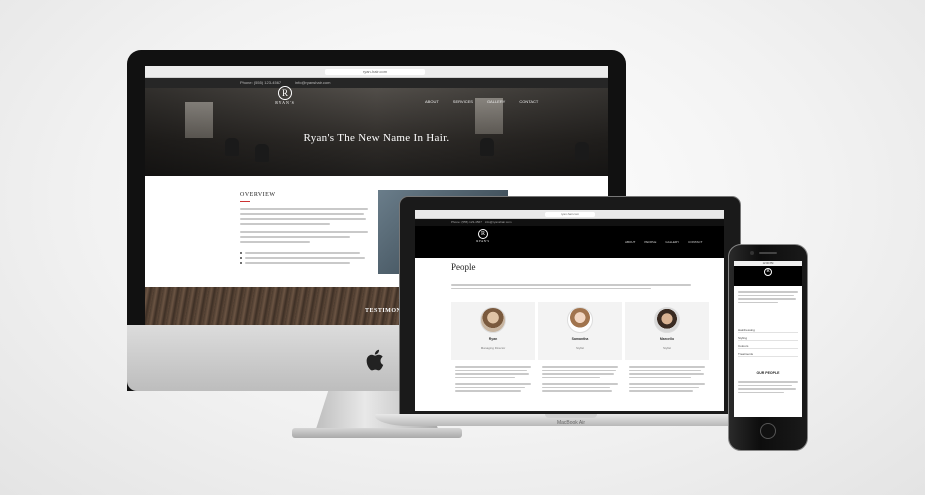 This screenshot has height=495, width=925. I want to click on imac-overview-text, so click(305, 237).